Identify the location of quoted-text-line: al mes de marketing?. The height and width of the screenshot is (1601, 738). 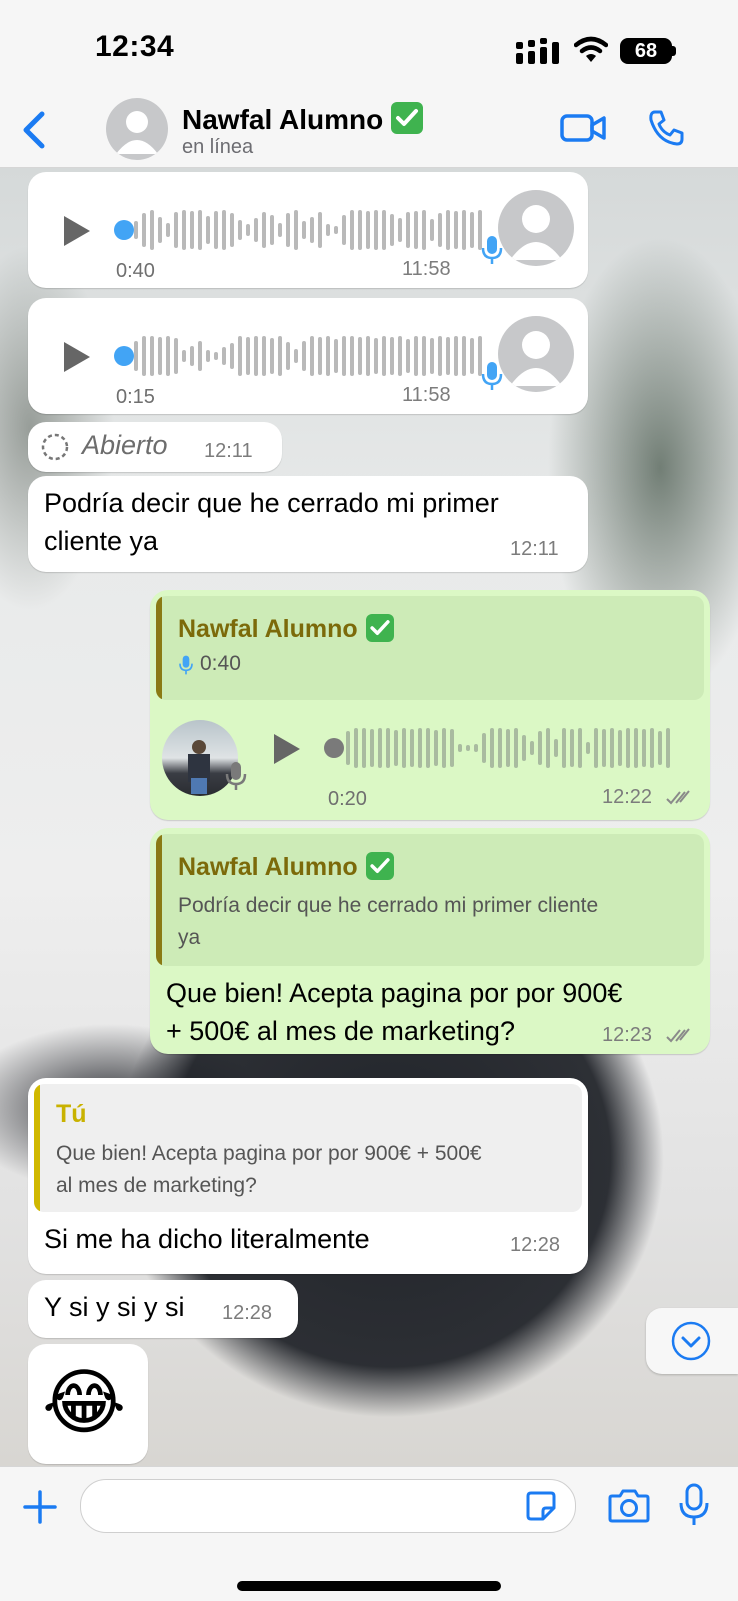
(156, 1185).